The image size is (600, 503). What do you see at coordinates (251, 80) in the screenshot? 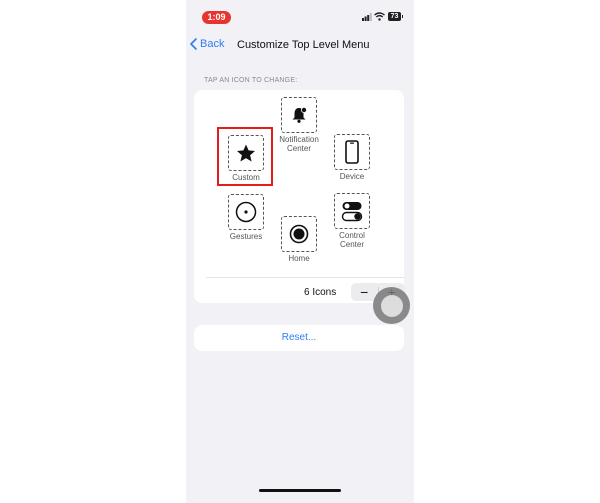
I see `section-header: TAP AN ICON TO CHANGE:` at bounding box center [251, 80].